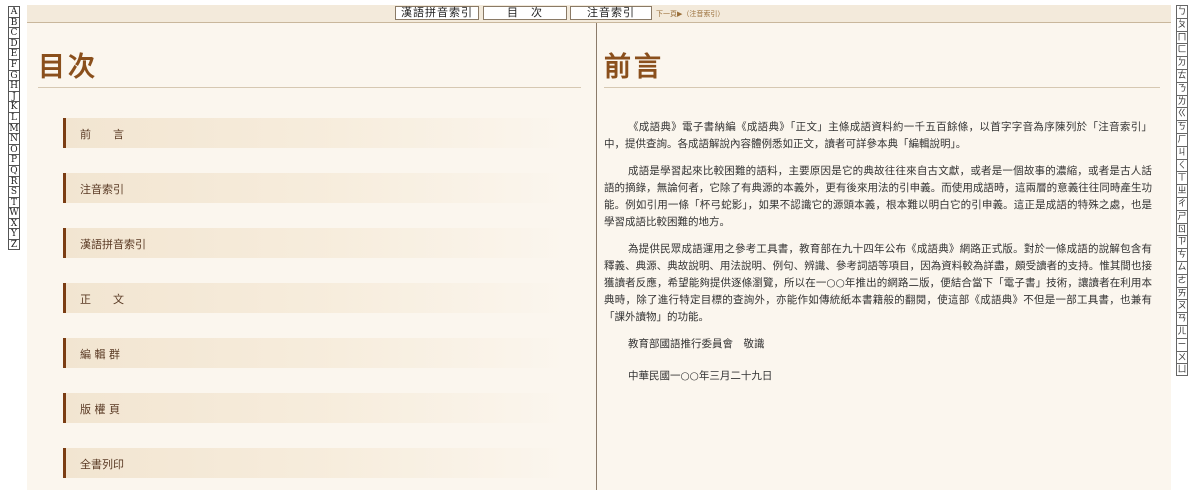 The height and width of the screenshot is (490, 1200). Describe the element at coordinates (14, 212) in the screenshot. I see `alpha-key-w: W` at that location.